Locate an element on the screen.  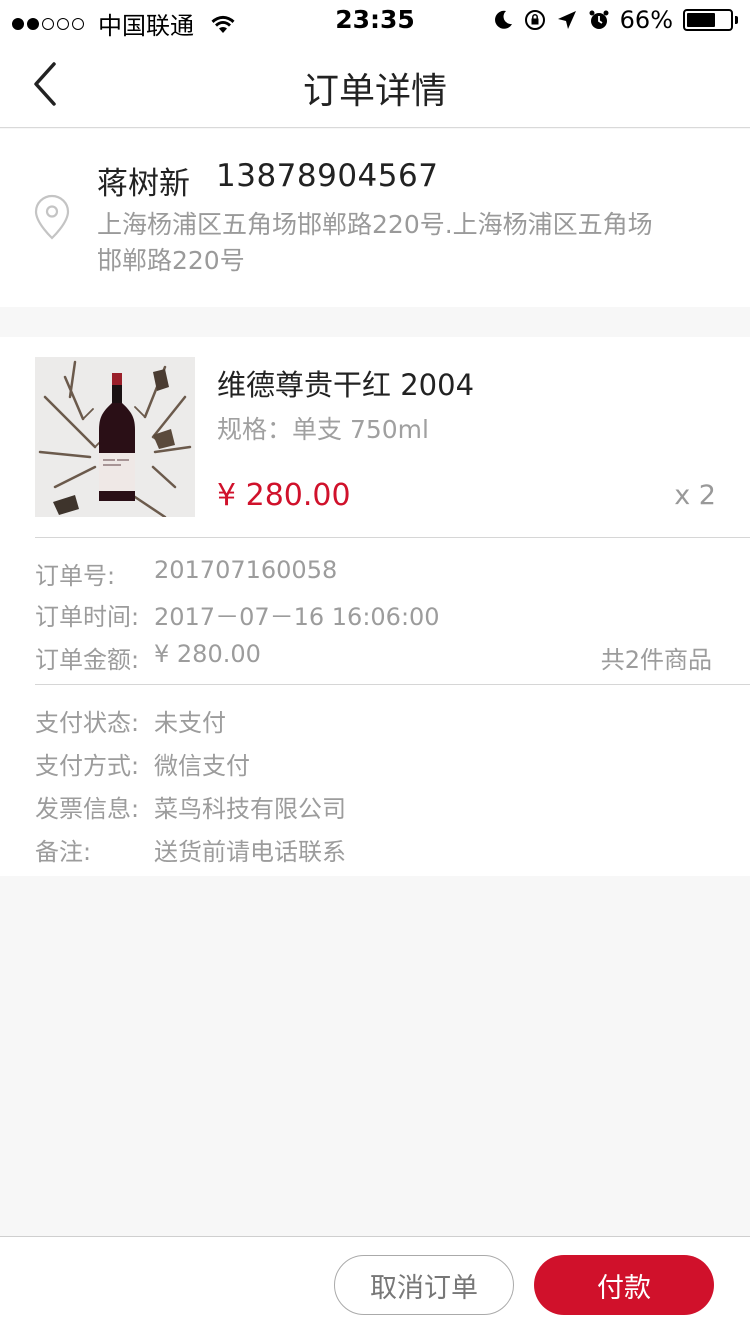
note-label: 备注: is located at coordinates (63, 852).